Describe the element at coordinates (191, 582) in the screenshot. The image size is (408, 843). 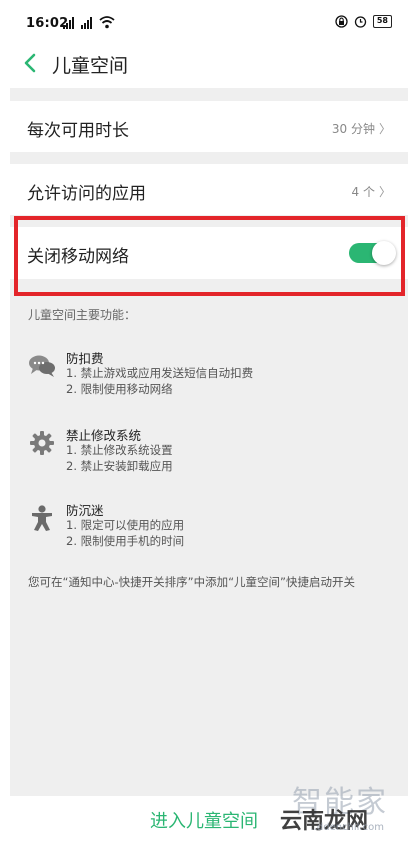
I see `quick-toggle-tip: 您可在“通知中心-快捷开关排序”中添加“儿童空间”快捷启动开关` at that location.